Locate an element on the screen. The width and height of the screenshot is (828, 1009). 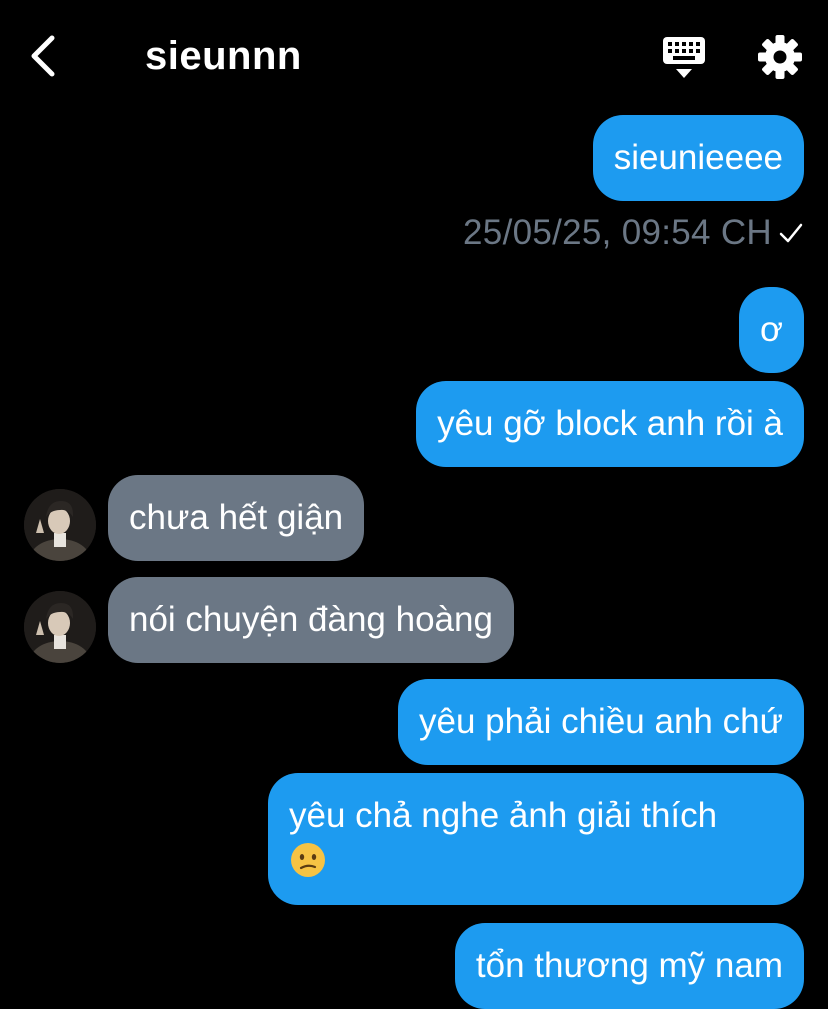
message-text: yêu gỡ block anh rồi à is located at coordinates (610, 423).